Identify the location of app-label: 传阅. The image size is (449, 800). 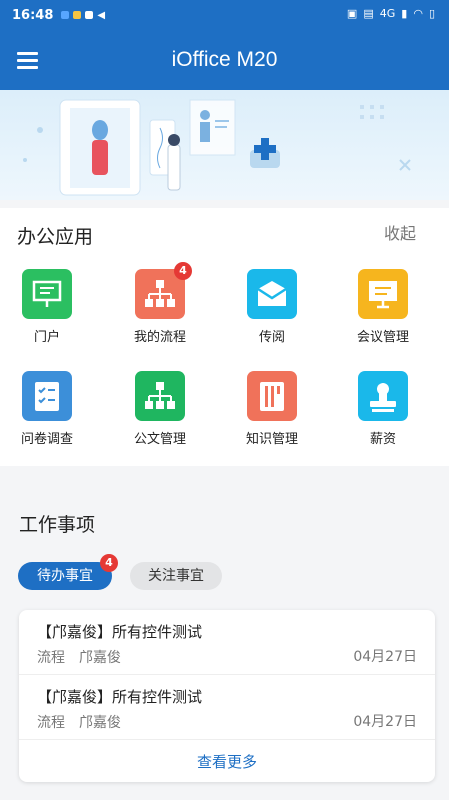
(271, 337).